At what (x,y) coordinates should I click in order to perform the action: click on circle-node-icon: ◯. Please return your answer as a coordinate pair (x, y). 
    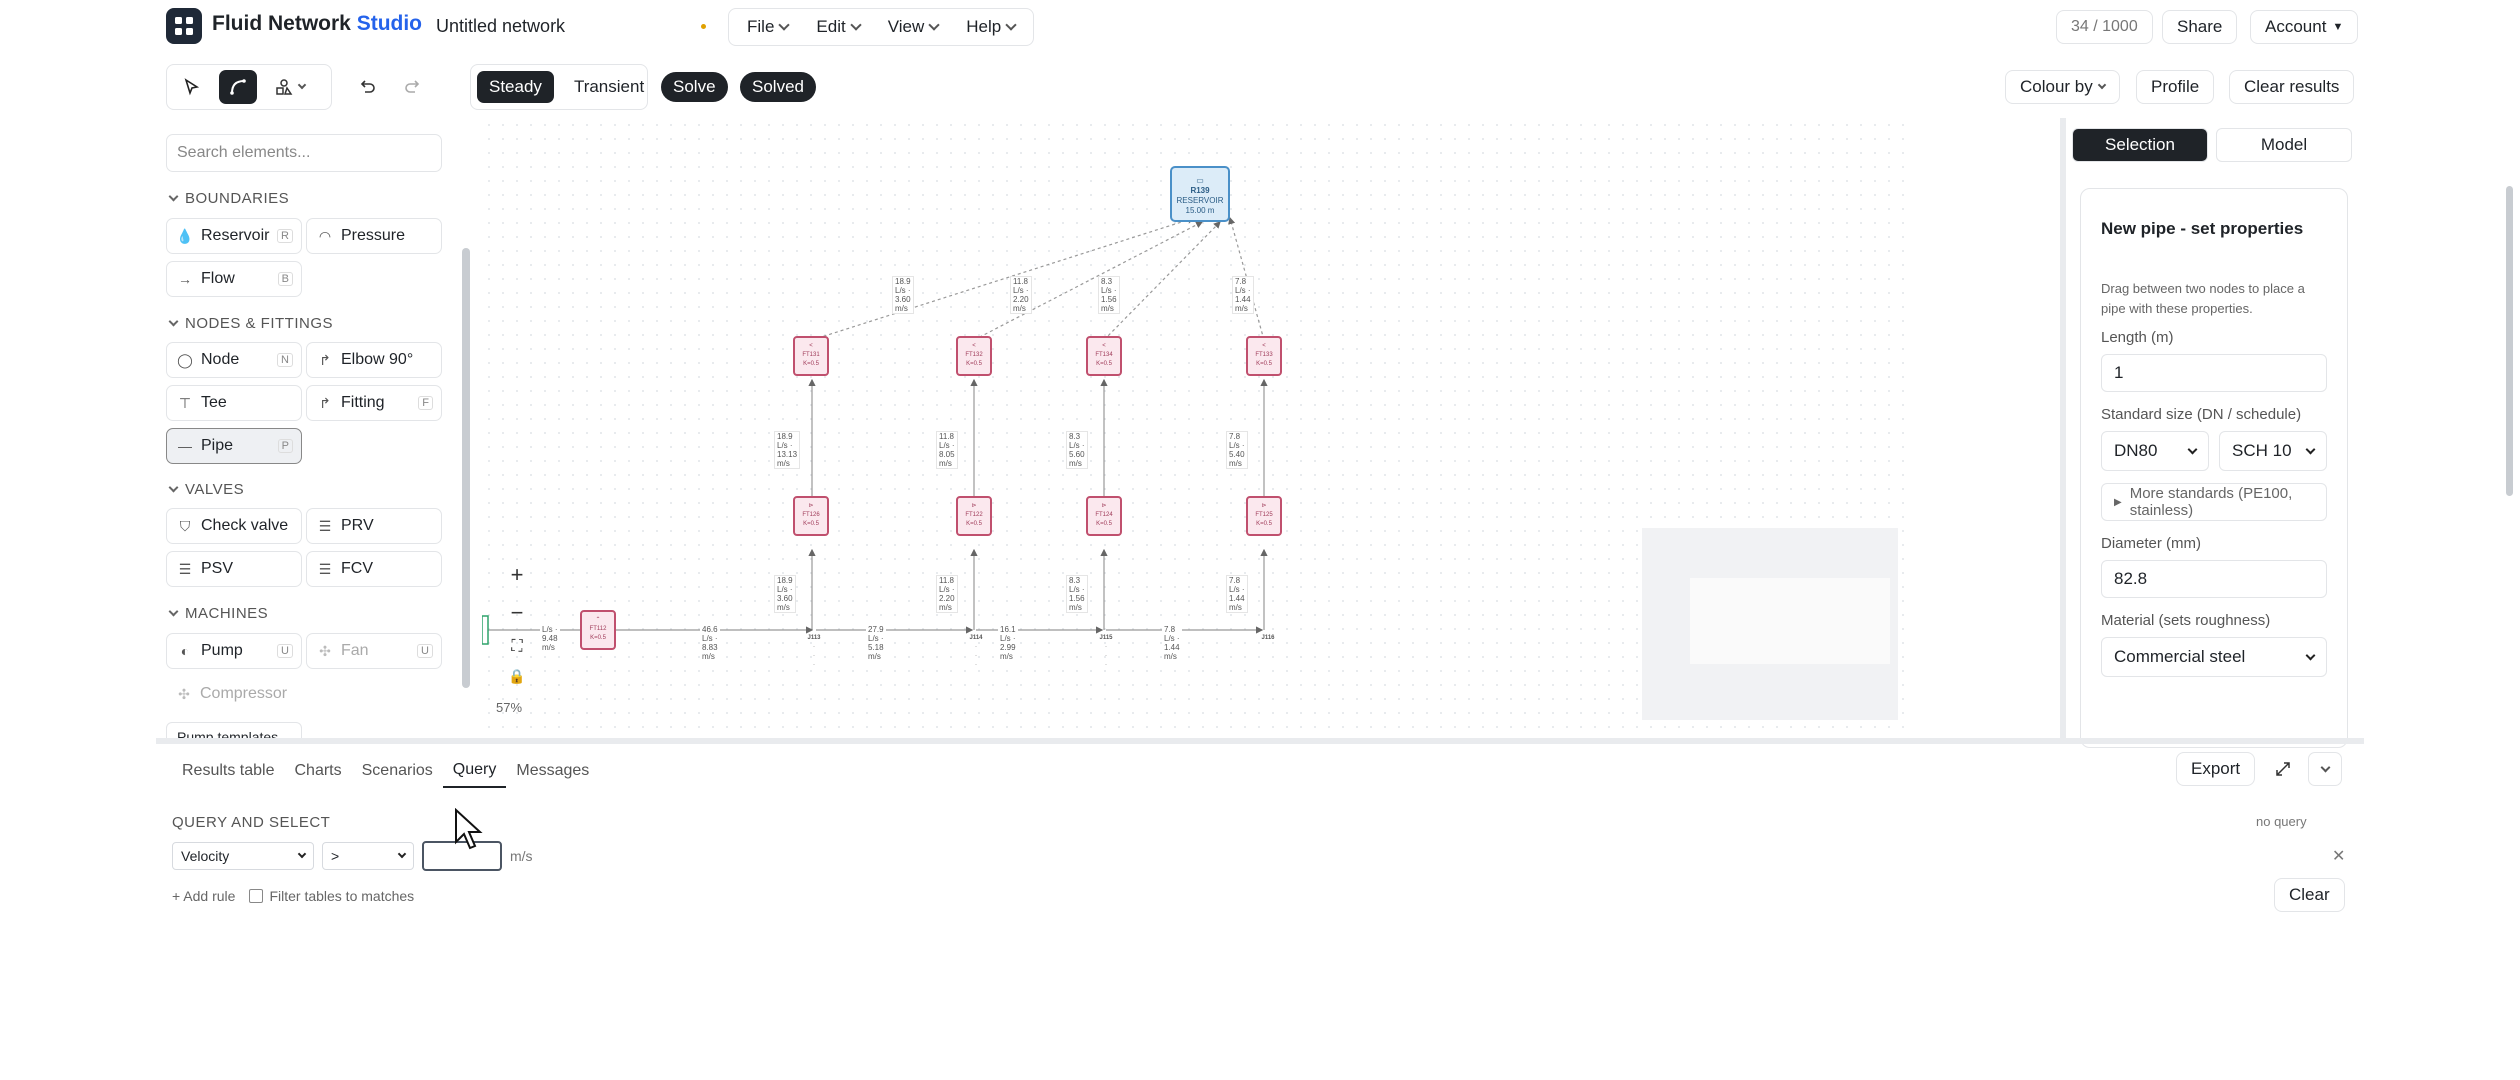
    Looking at the image, I should click on (185, 359).